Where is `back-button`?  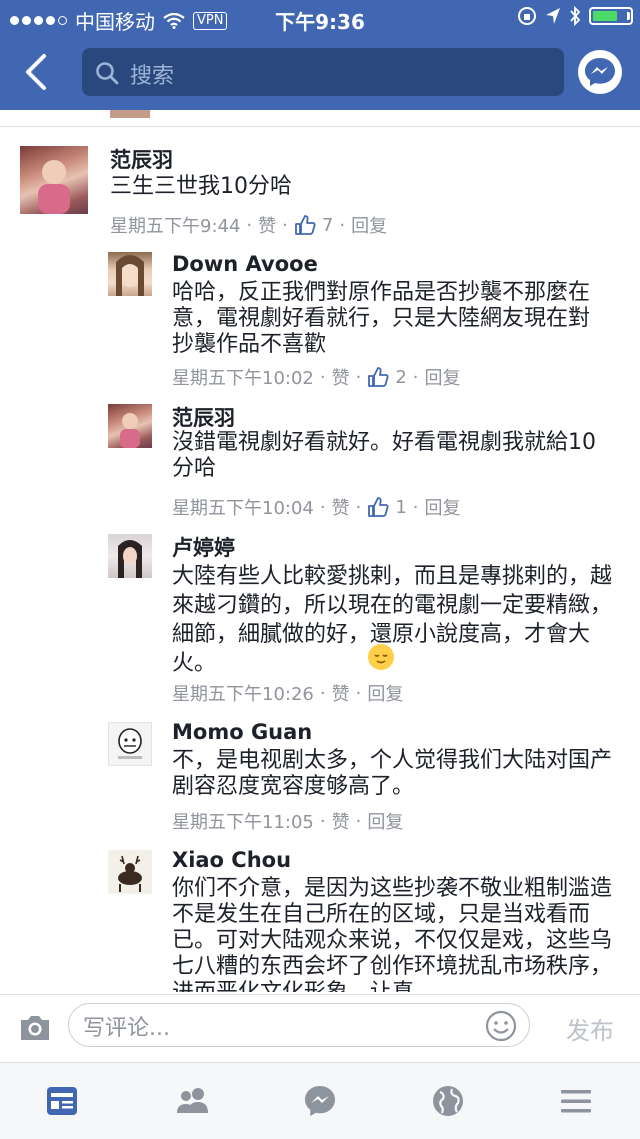
back-button is located at coordinates (38, 72).